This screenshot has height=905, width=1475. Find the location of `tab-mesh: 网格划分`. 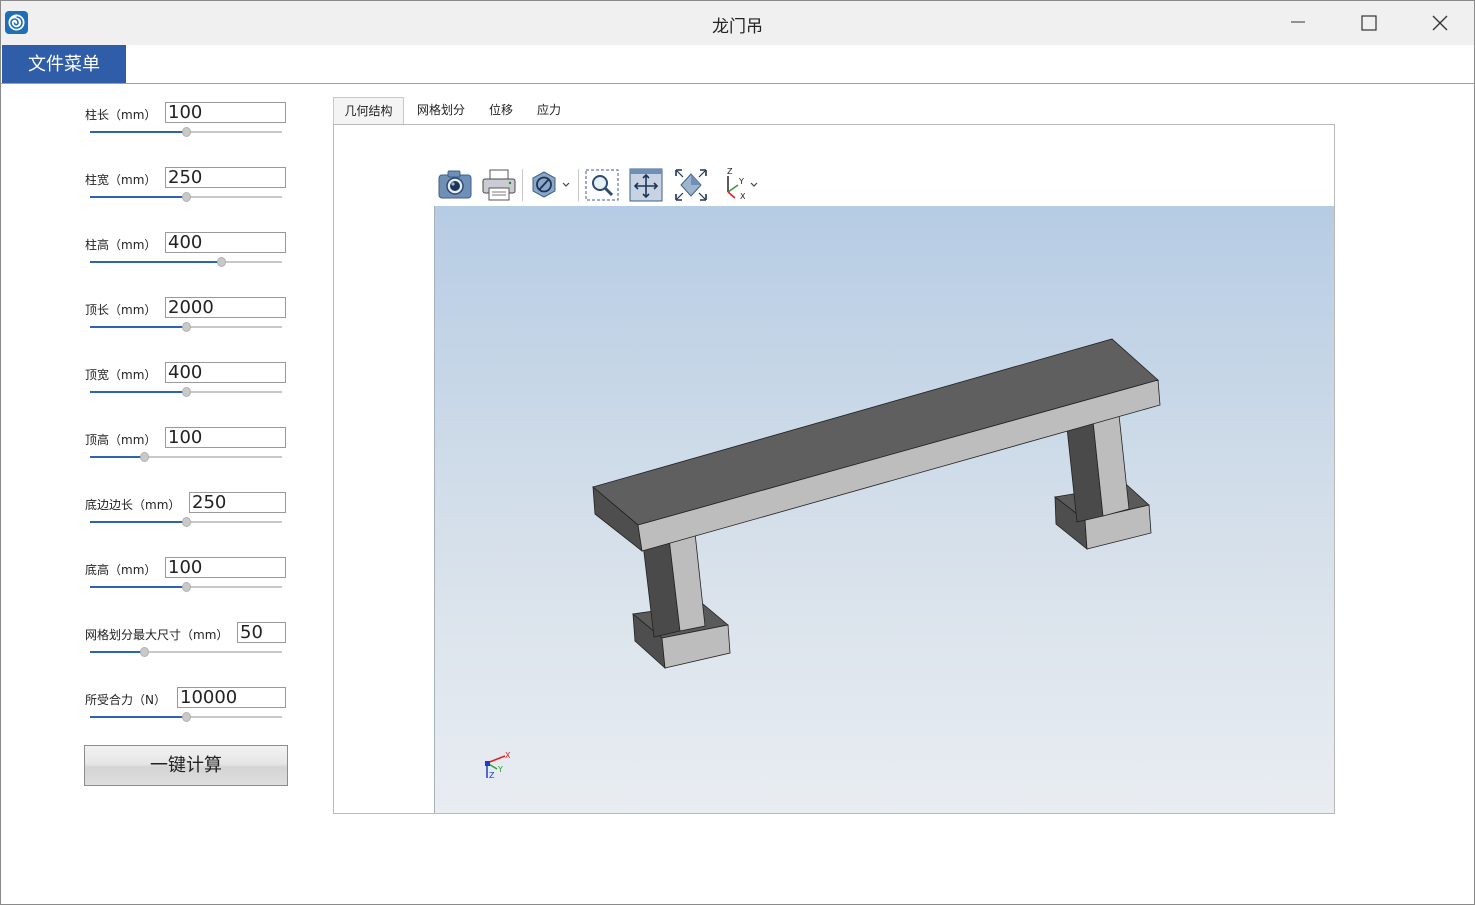

tab-mesh: 网格划分 is located at coordinates (441, 110).